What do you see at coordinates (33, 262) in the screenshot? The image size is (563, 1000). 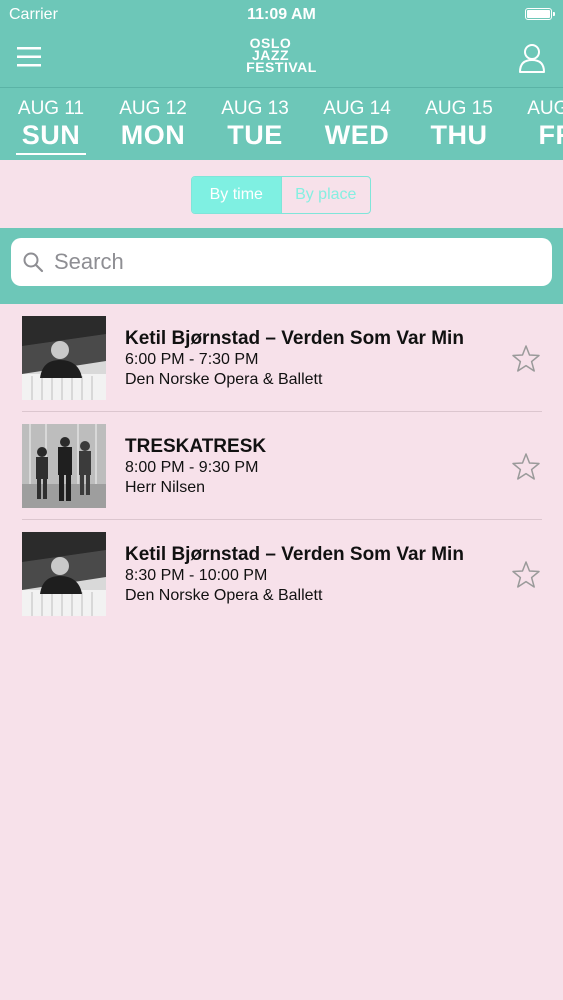 I see `search-icon` at bounding box center [33, 262].